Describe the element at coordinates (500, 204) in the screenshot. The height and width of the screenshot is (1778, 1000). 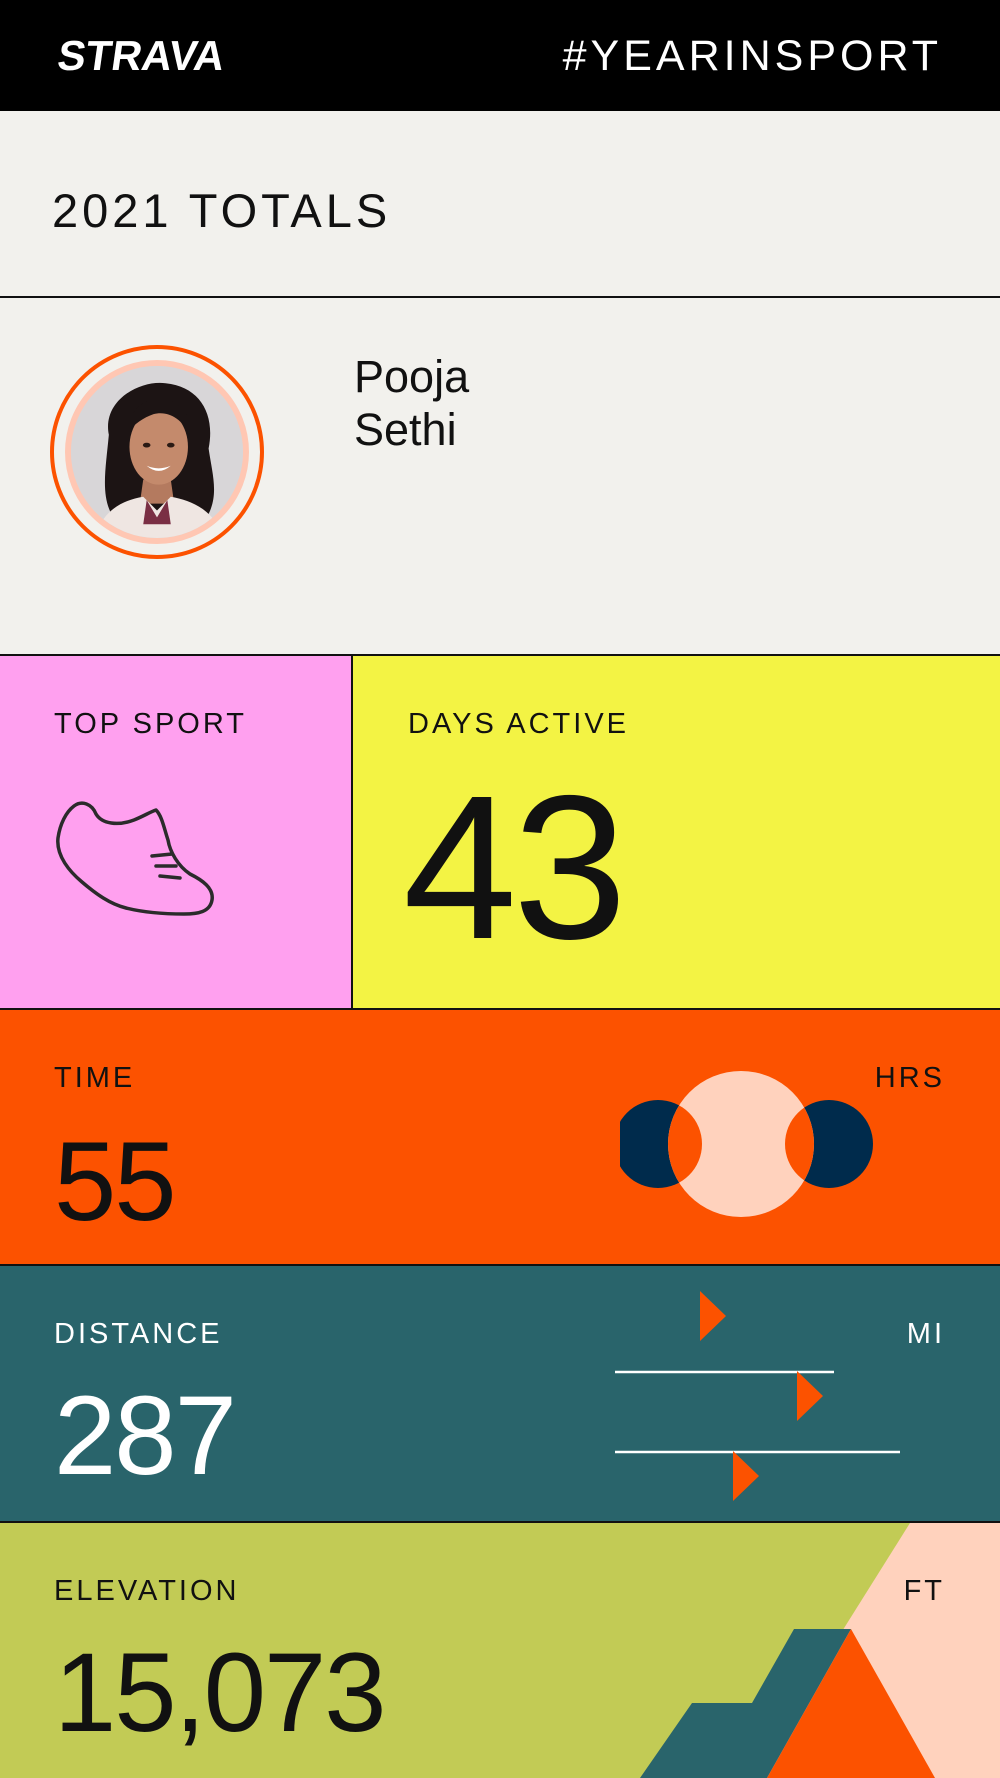
I see `totals-header: 2021 TOTALS` at that location.